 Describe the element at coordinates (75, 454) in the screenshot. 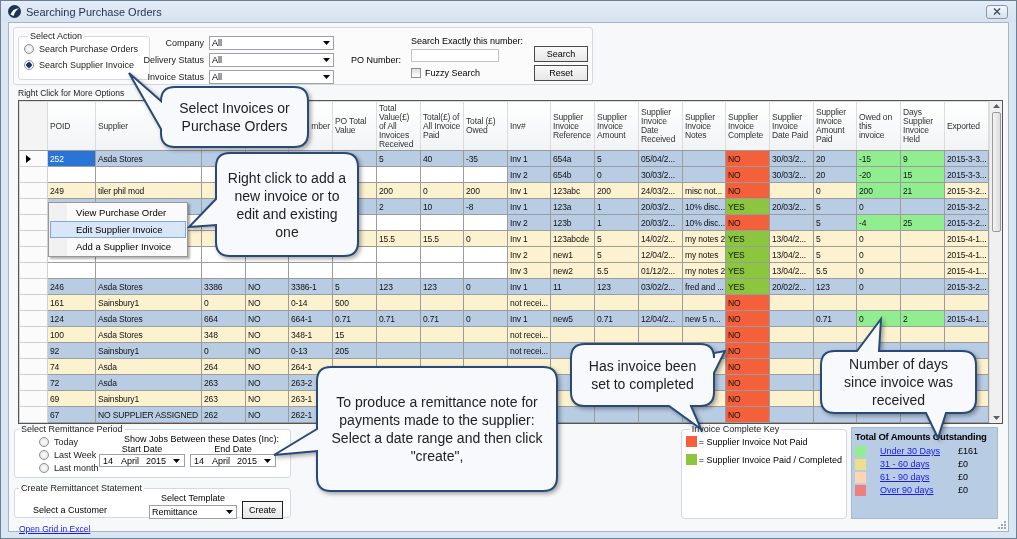

I see `radio-label: Last Week` at that location.